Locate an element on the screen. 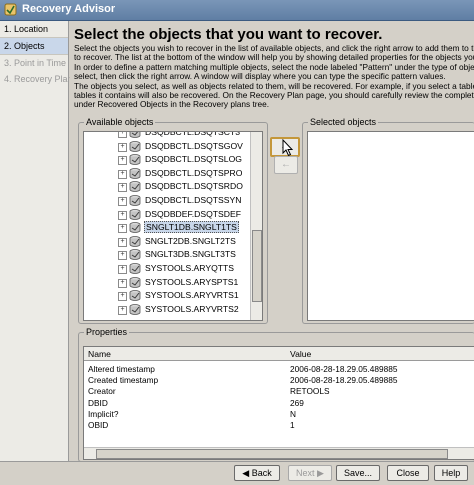  step-point-in-time: 3. Point in Time is located at coordinates (35, 63).